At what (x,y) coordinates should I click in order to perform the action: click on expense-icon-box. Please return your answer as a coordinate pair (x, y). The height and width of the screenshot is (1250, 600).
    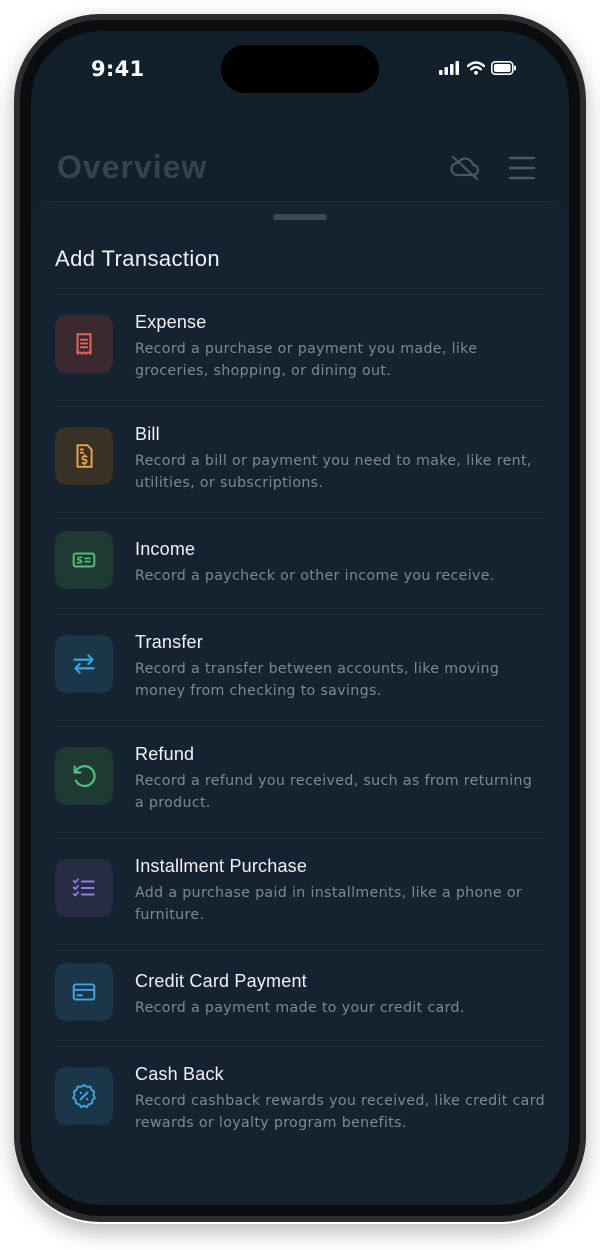
    Looking at the image, I should click on (84, 344).